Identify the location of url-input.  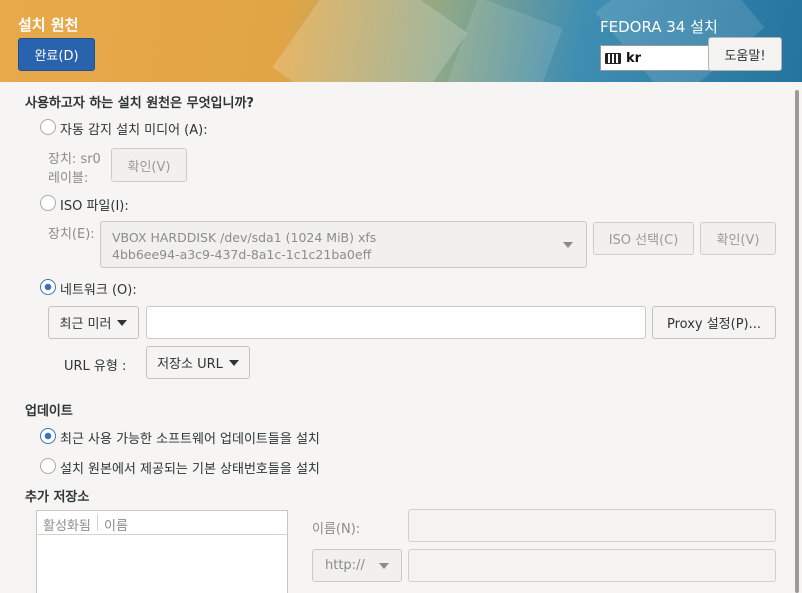
(396, 322).